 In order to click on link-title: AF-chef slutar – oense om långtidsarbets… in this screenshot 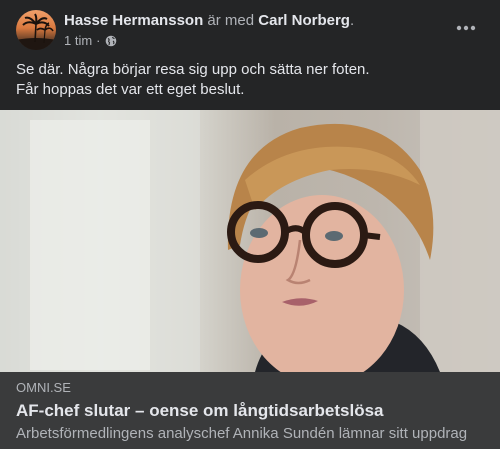, I will do `click(251, 411)`.